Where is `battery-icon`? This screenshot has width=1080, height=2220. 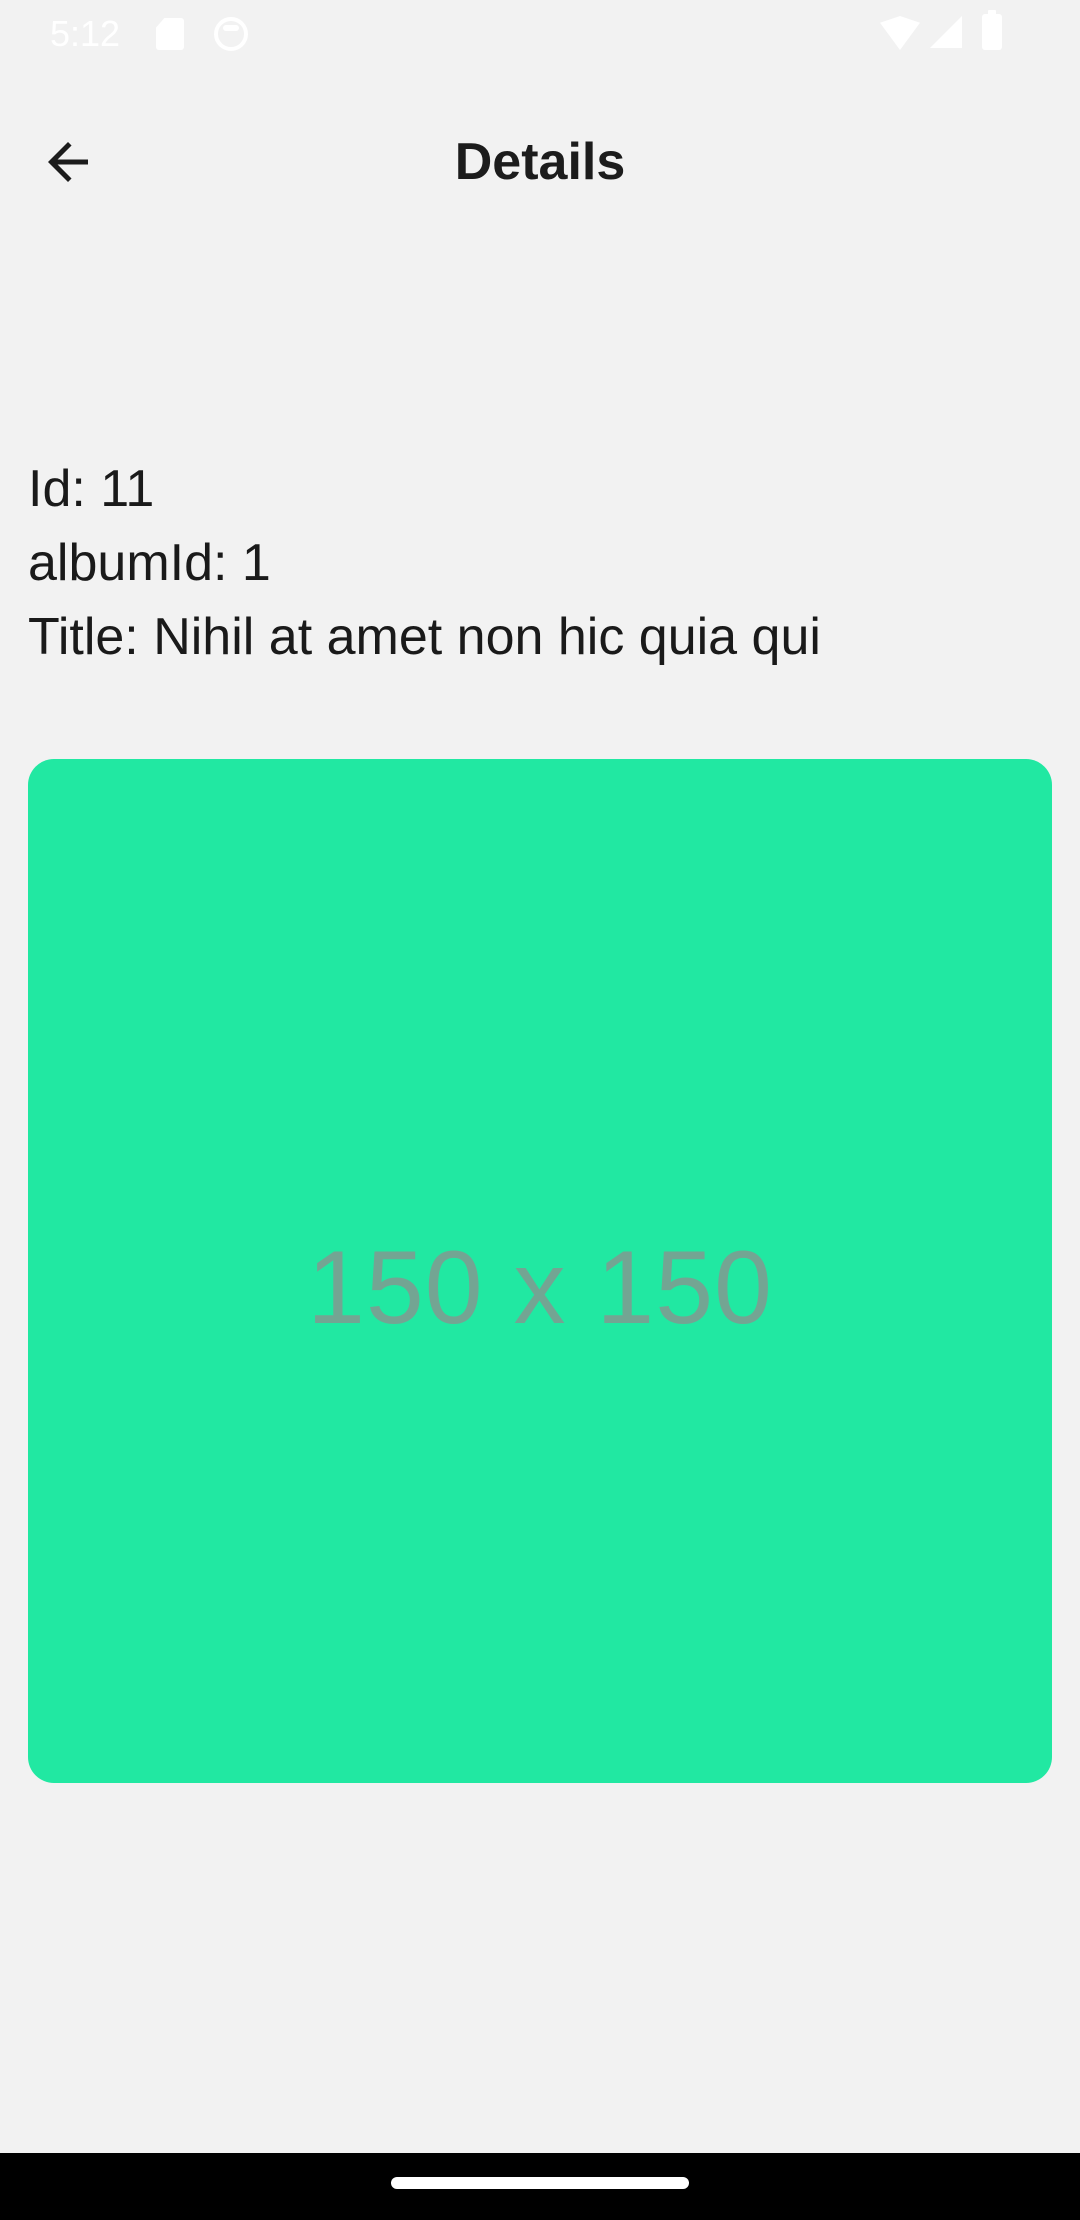 battery-icon is located at coordinates (992, 30).